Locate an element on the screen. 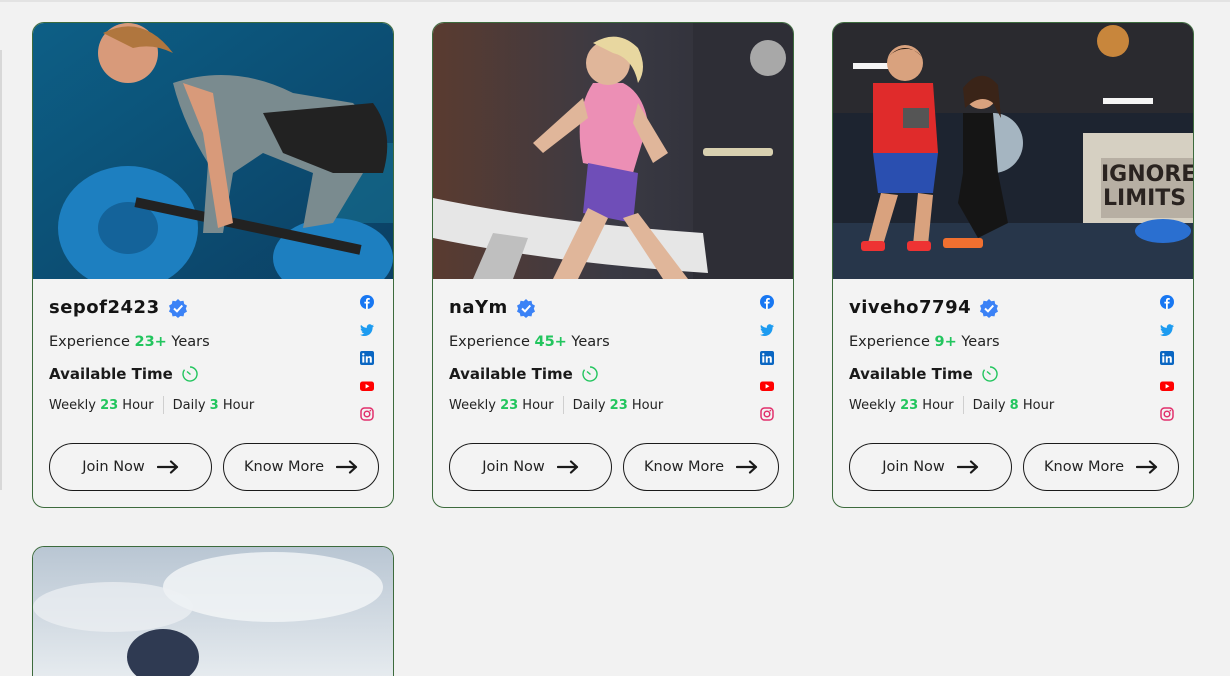 Image resolution: width=1230 pixels, height=676 pixels. trainer-name: naYm is located at coordinates (478, 307).